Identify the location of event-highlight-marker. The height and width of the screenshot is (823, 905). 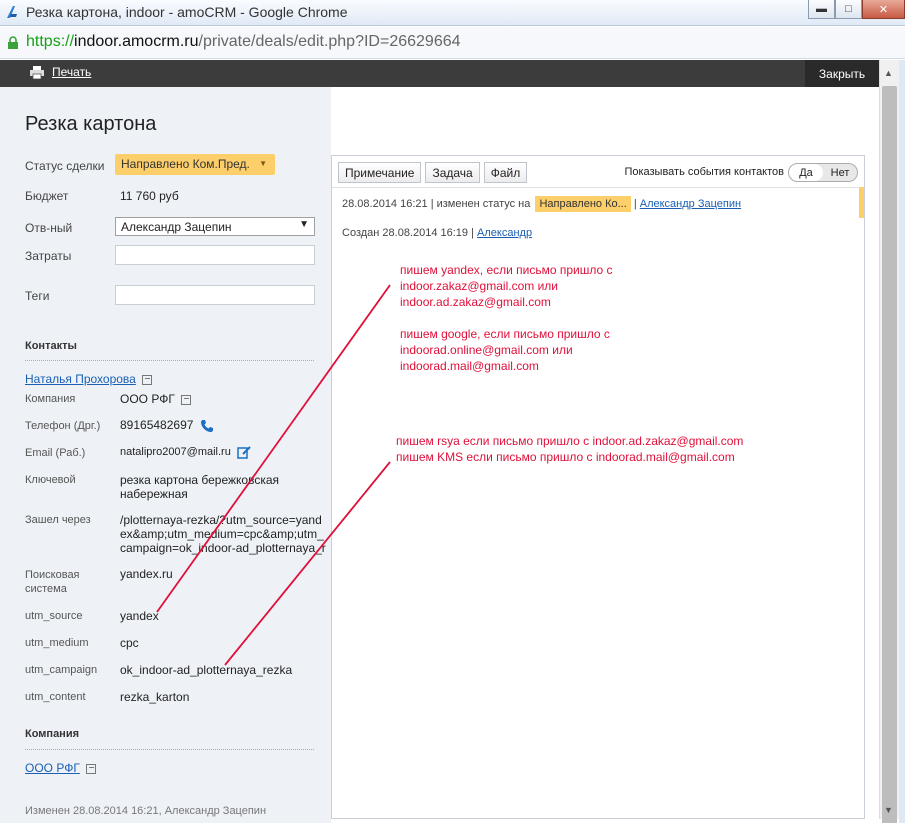
(861, 202).